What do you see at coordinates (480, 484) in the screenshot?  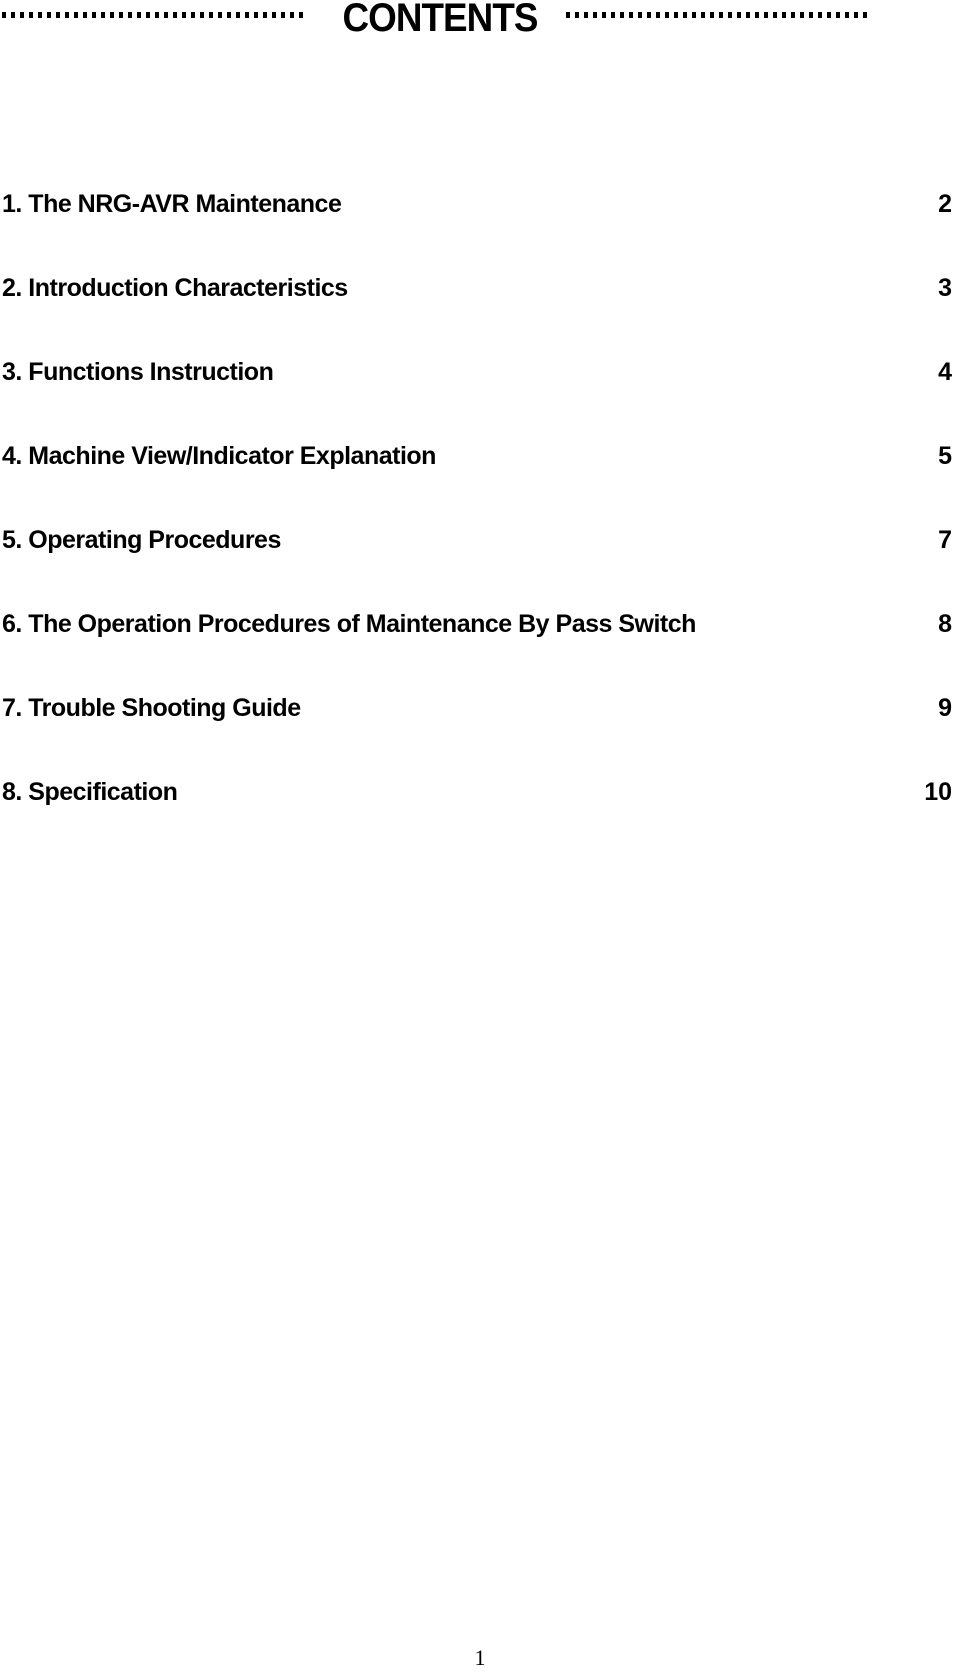 I see `toc-entry: 4. Machine View/Indicator Explanation 5` at bounding box center [480, 484].